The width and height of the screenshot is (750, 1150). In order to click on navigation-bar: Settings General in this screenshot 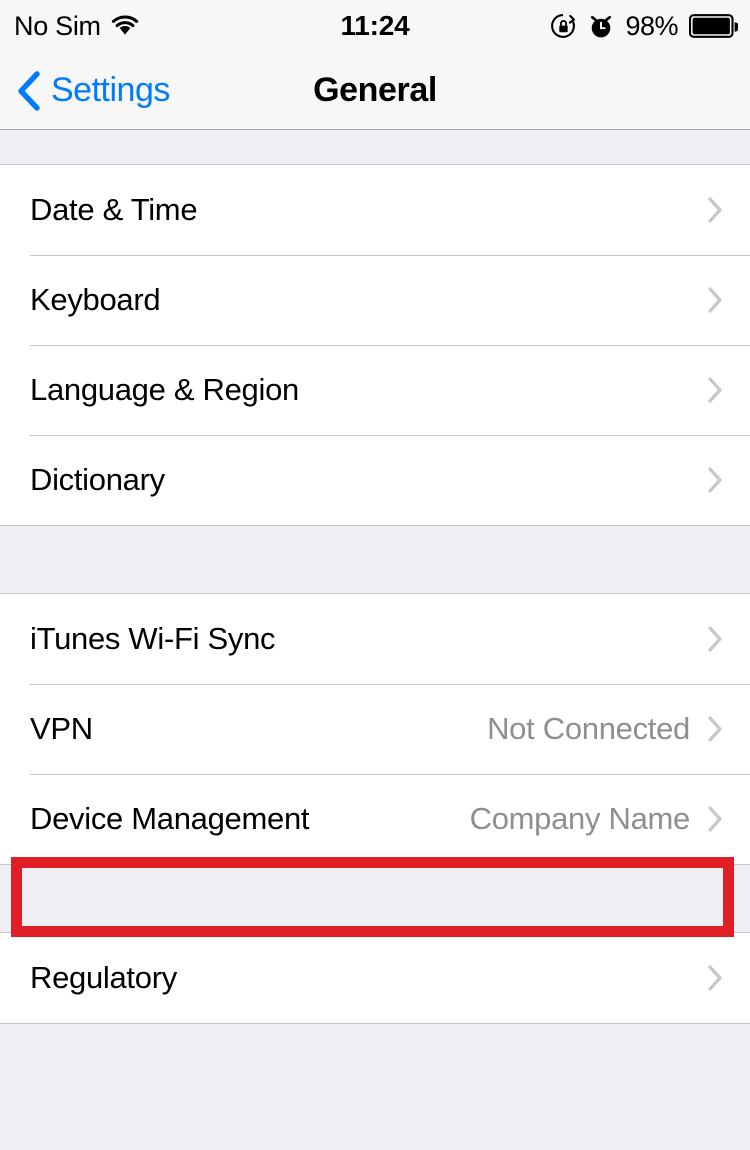, I will do `click(375, 91)`.